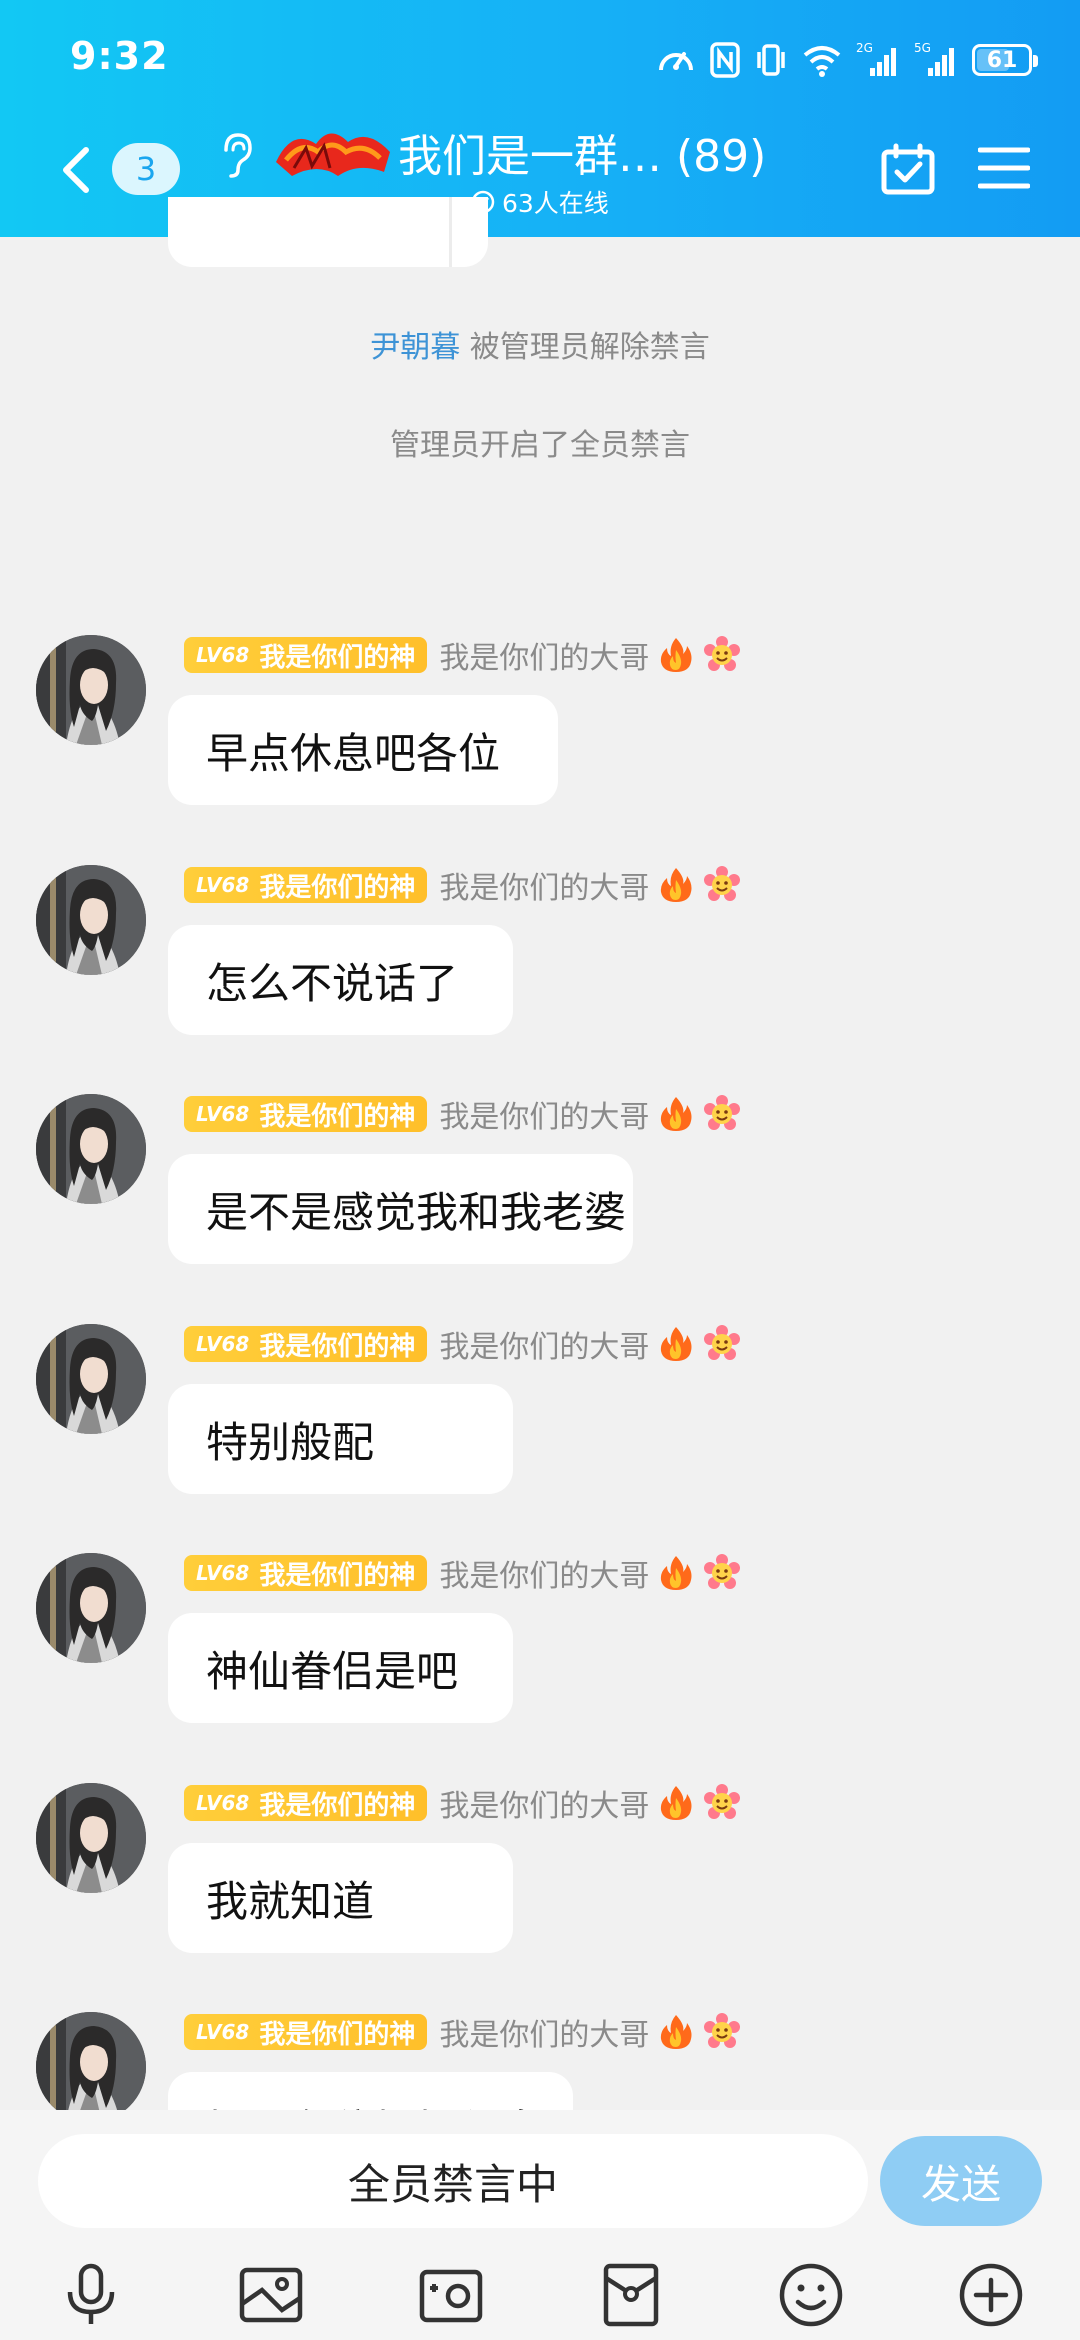  What do you see at coordinates (725, 60) in the screenshot?
I see `nfc-icon` at bounding box center [725, 60].